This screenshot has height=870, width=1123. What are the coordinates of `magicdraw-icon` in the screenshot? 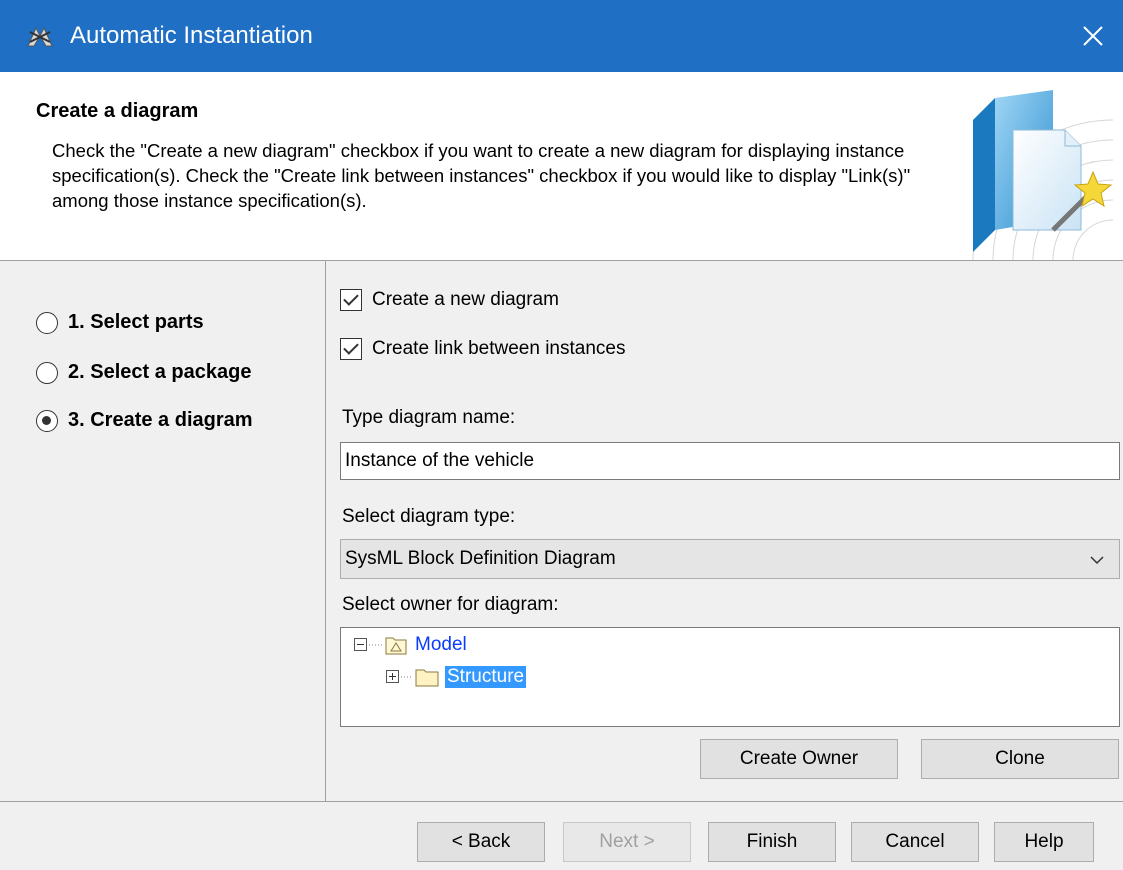 It's located at (40, 37).